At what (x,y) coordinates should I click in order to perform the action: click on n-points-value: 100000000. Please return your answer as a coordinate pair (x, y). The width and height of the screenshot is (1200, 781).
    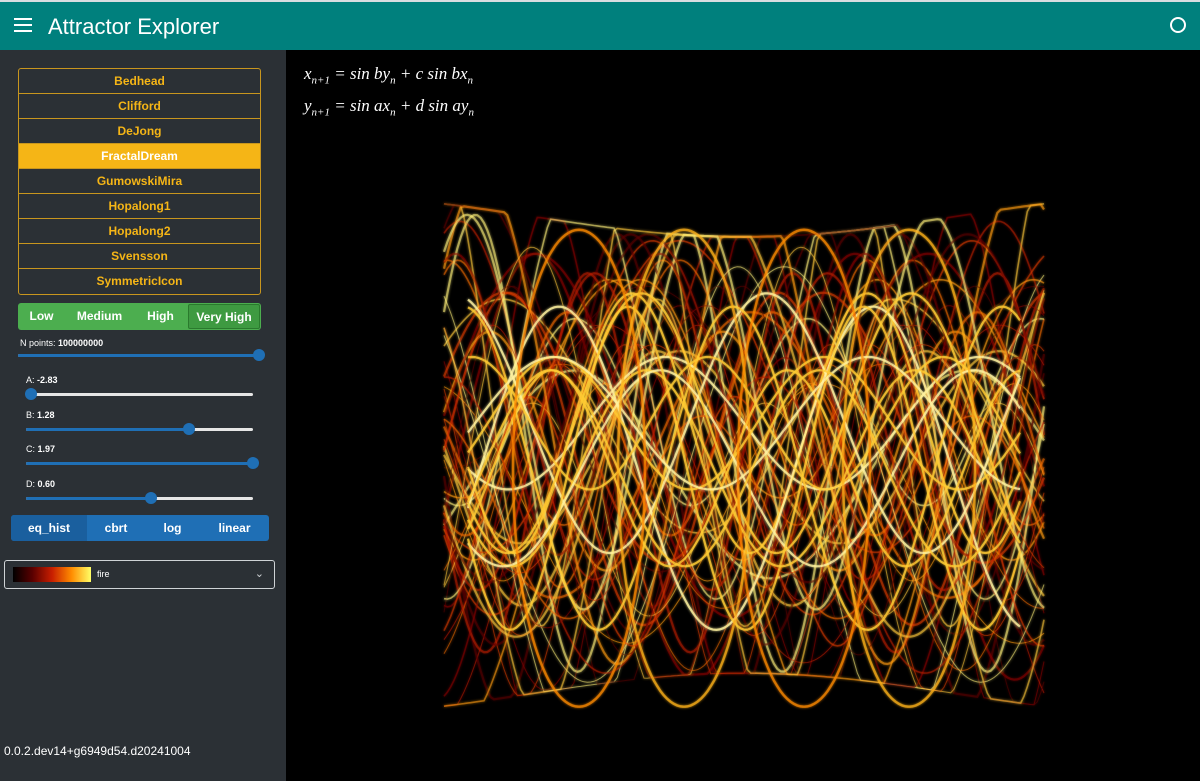
    Looking at the image, I should click on (81, 343).